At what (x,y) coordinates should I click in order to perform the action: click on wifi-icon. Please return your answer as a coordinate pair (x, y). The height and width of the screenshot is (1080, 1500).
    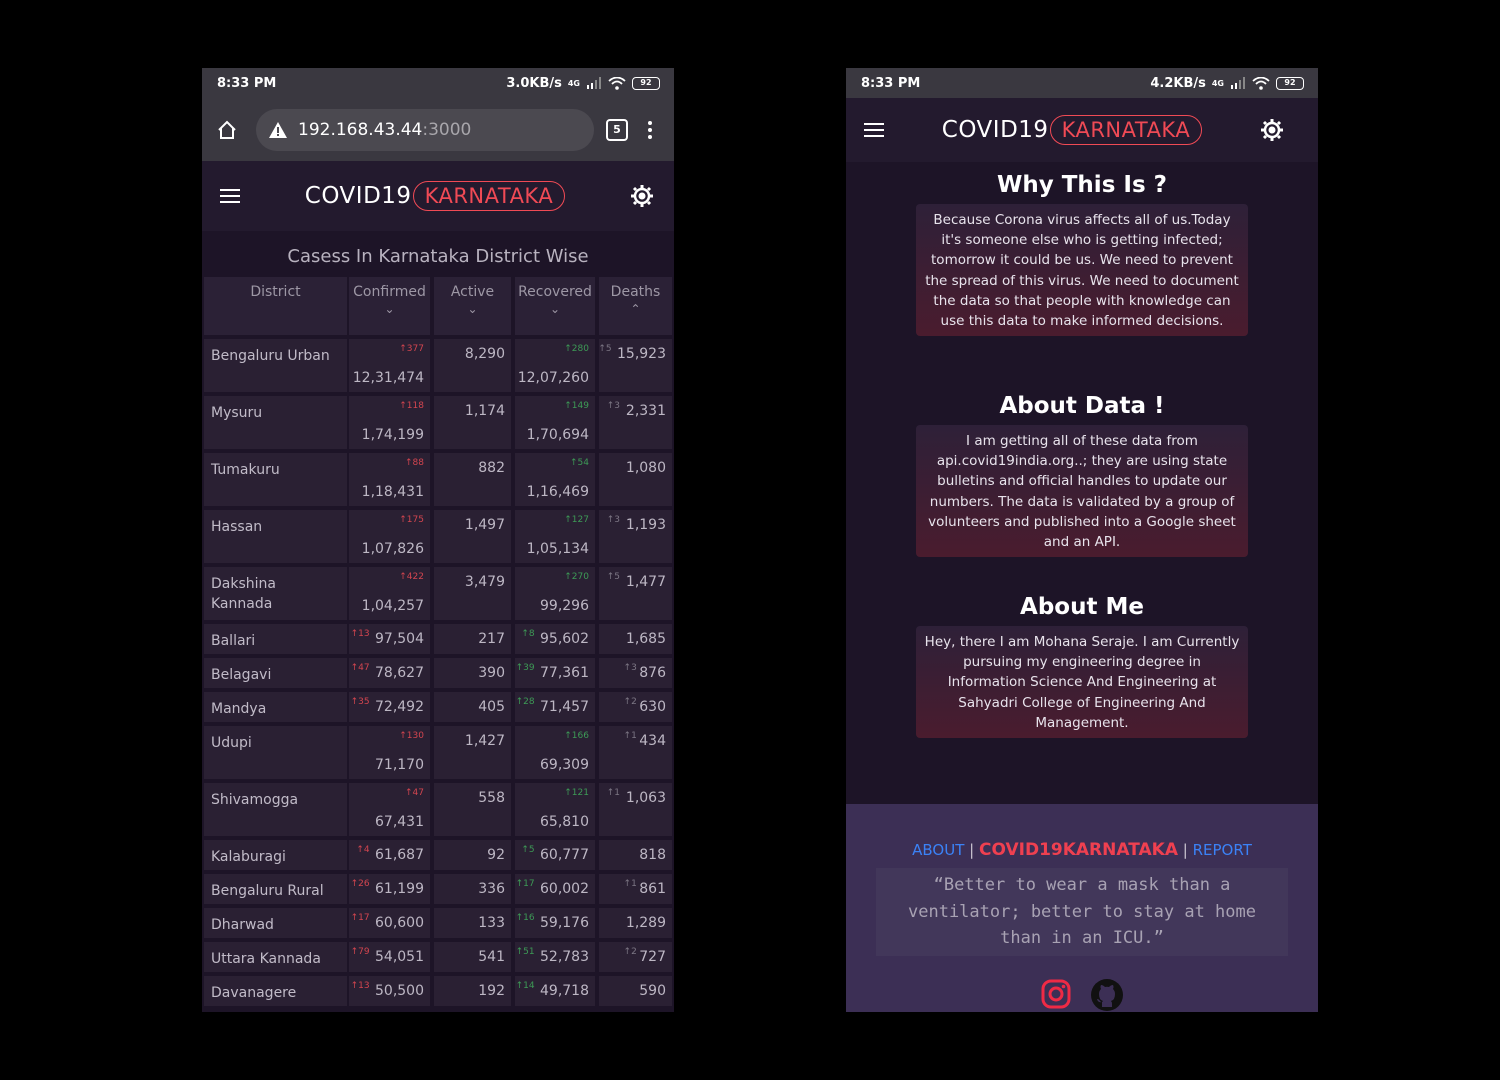
    Looking at the image, I should click on (617, 83).